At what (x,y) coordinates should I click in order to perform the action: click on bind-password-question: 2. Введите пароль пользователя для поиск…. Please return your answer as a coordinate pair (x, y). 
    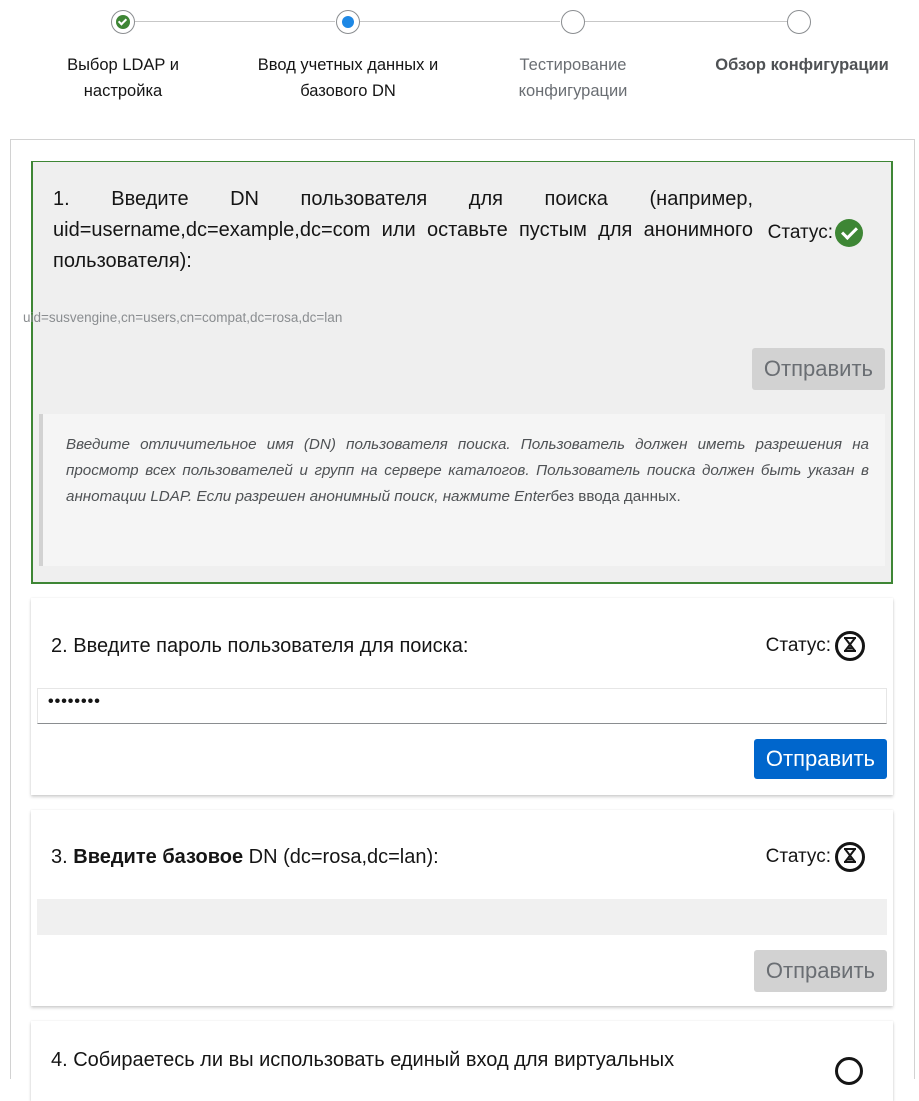
    Looking at the image, I should click on (260, 646).